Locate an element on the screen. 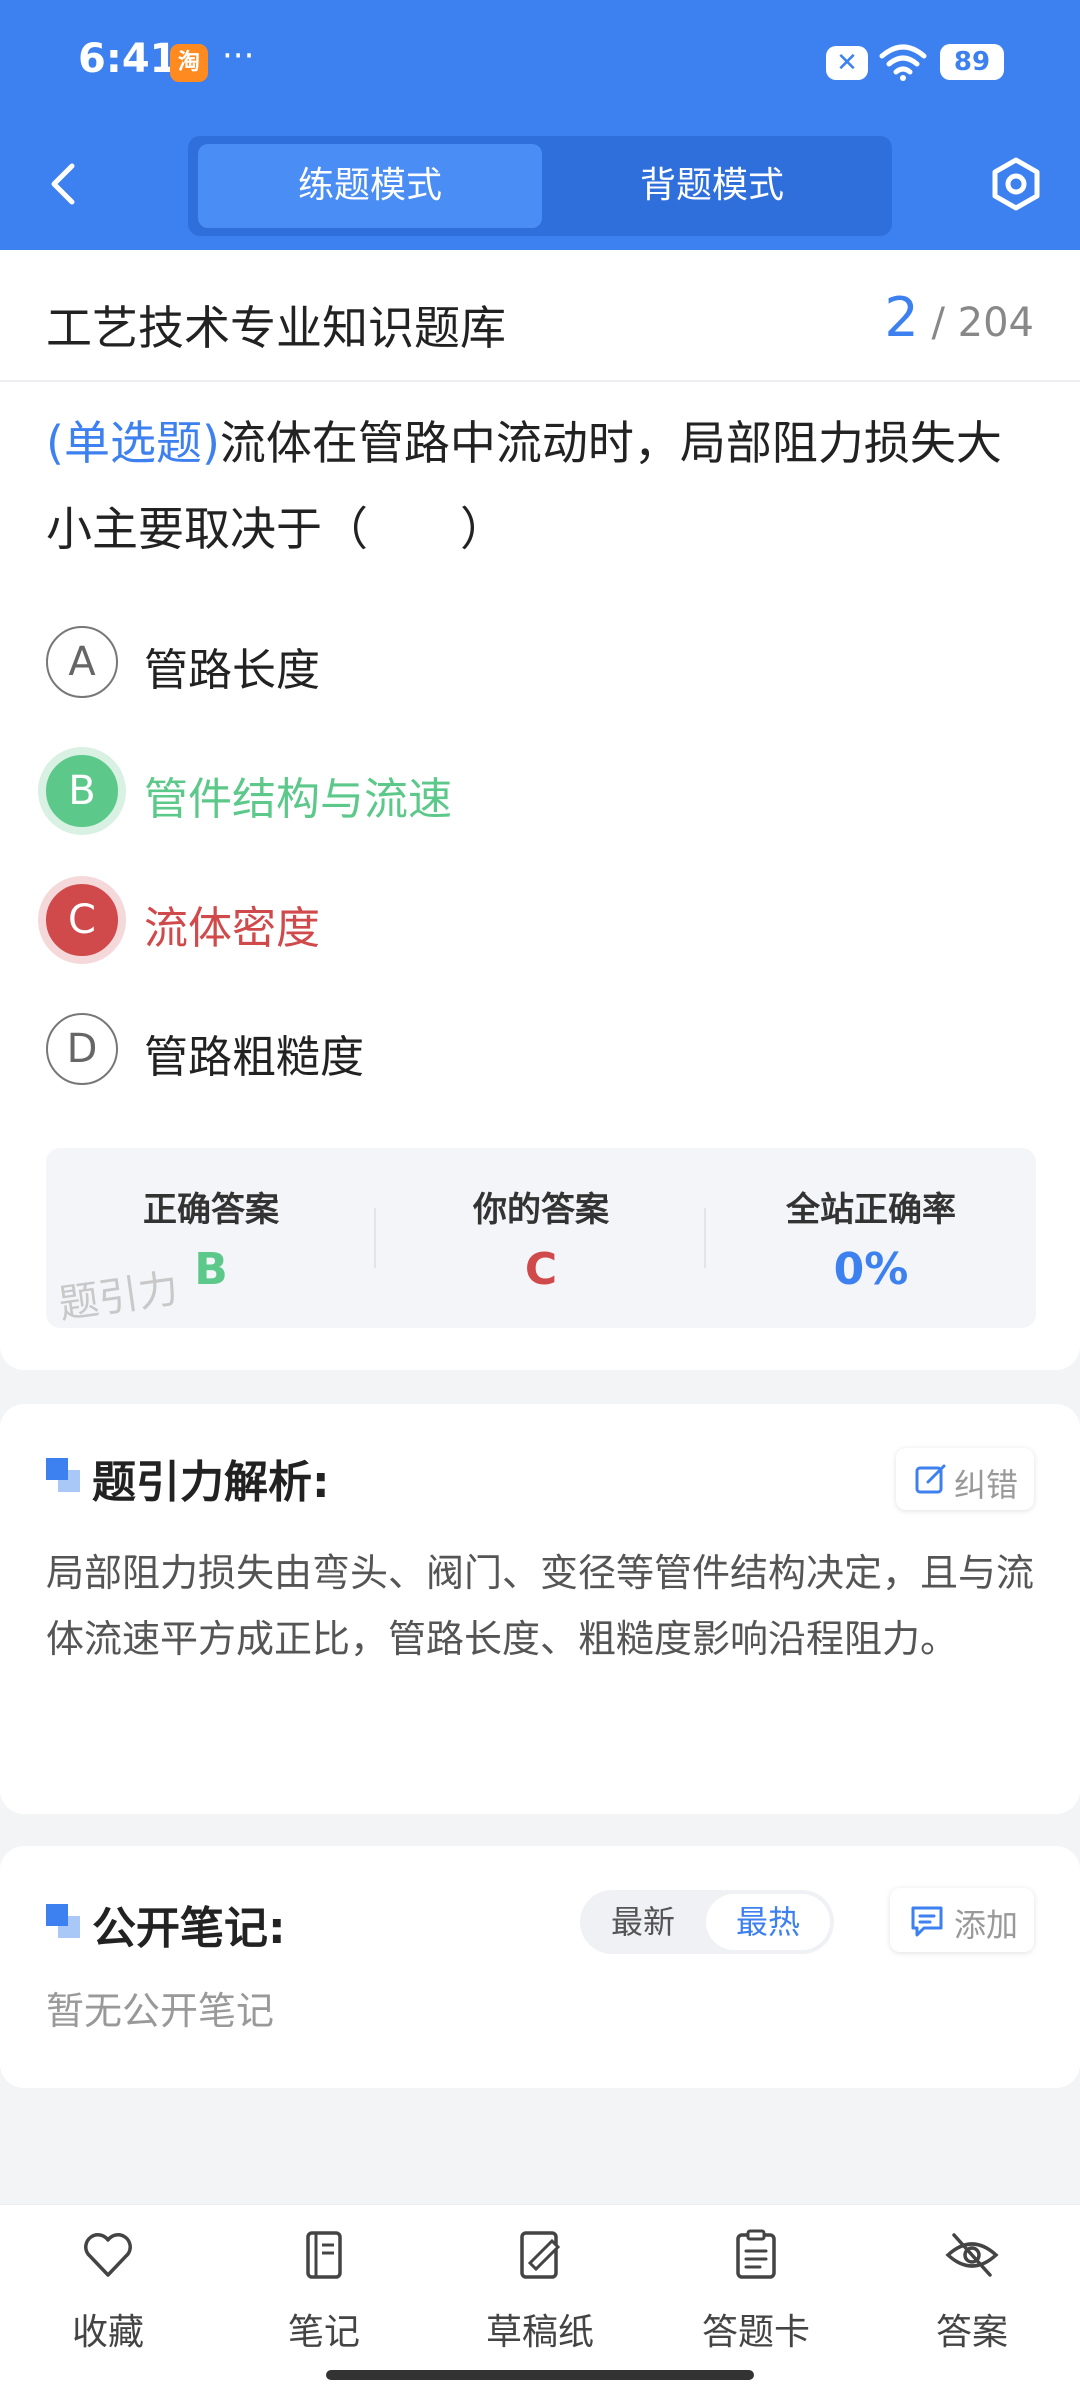 This screenshot has width=1080, height=2400. sort-hottest-button: 最热 is located at coordinates (768, 1922).